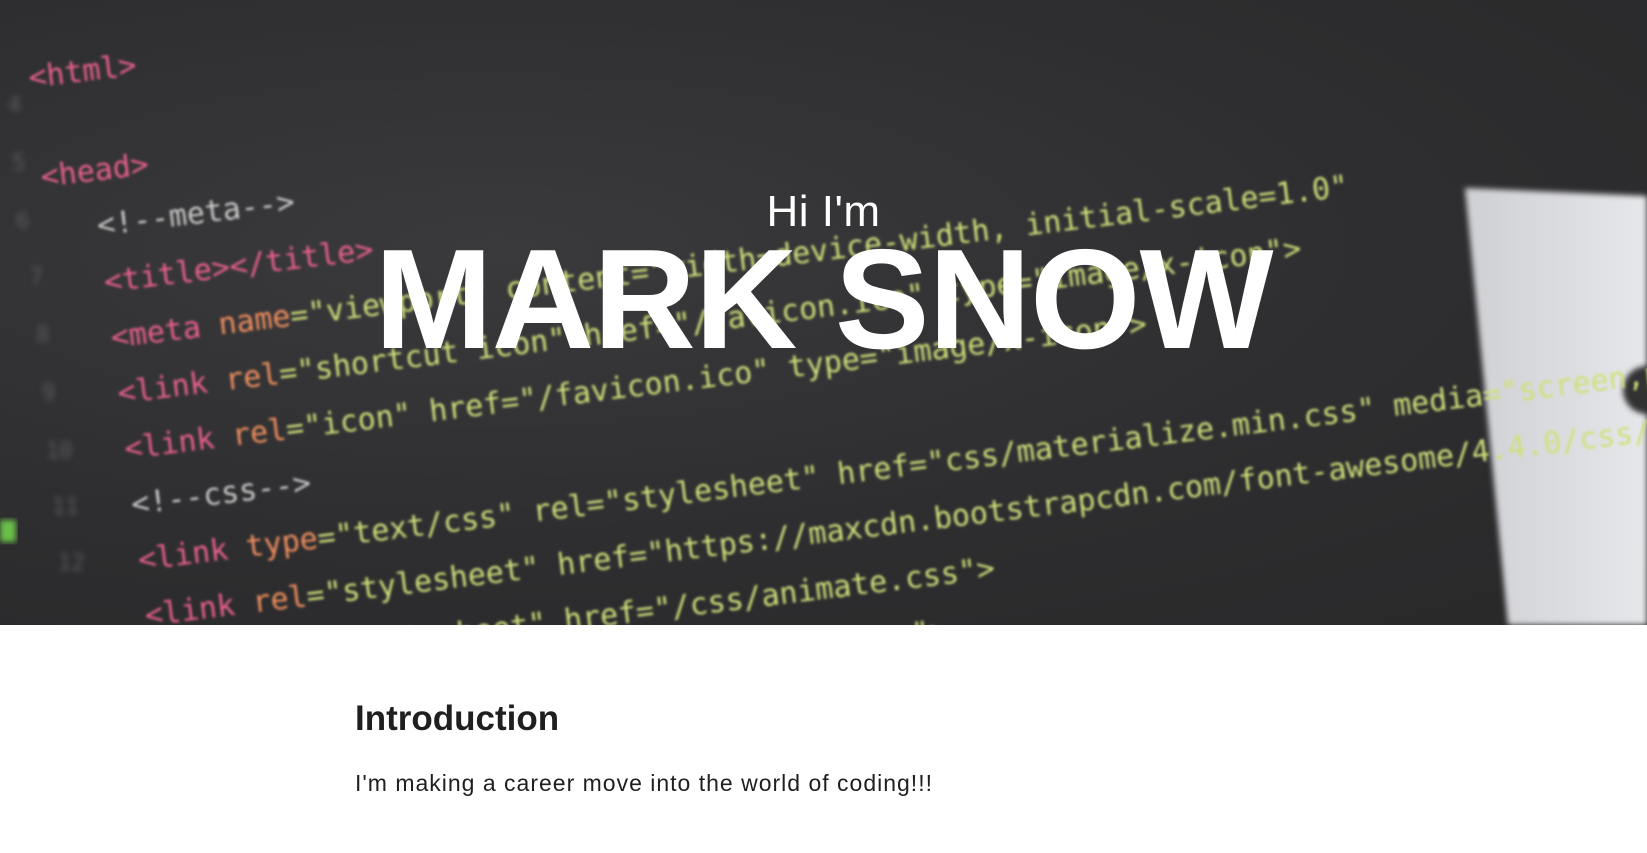 The width and height of the screenshot is (1647, 853). What do you see at coordinates (823, 299) in the screenshot?
I see `hero-name: MARK SNOW` at bounding box center [823, 299].